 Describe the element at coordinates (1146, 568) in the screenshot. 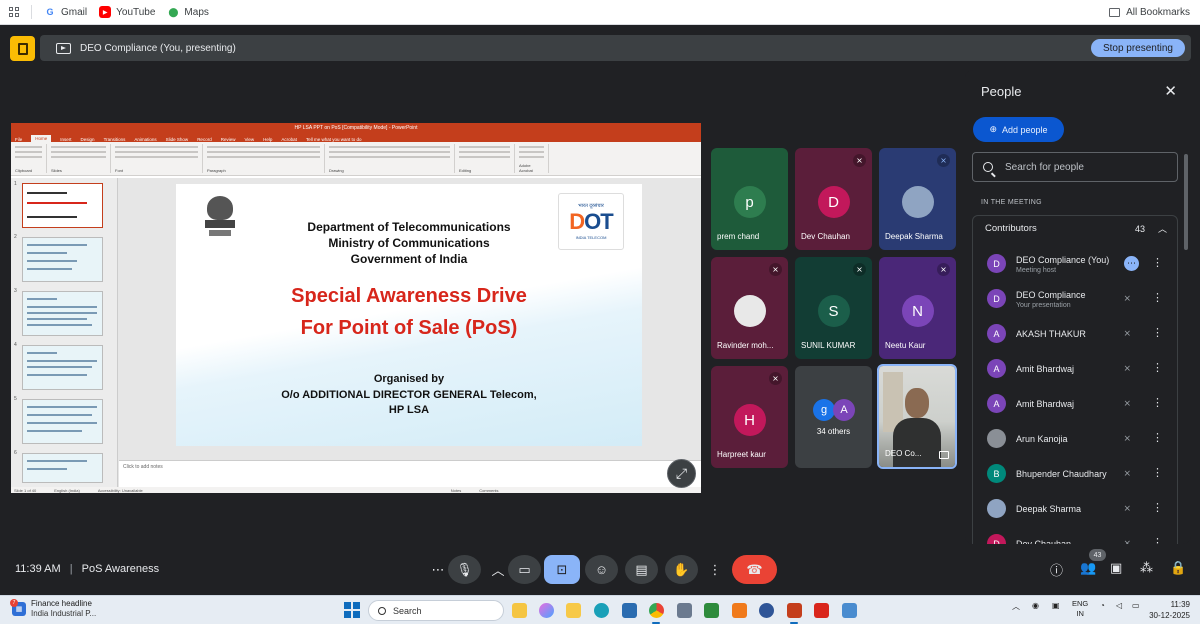

I see `activities-icon: ⁂` at that location.